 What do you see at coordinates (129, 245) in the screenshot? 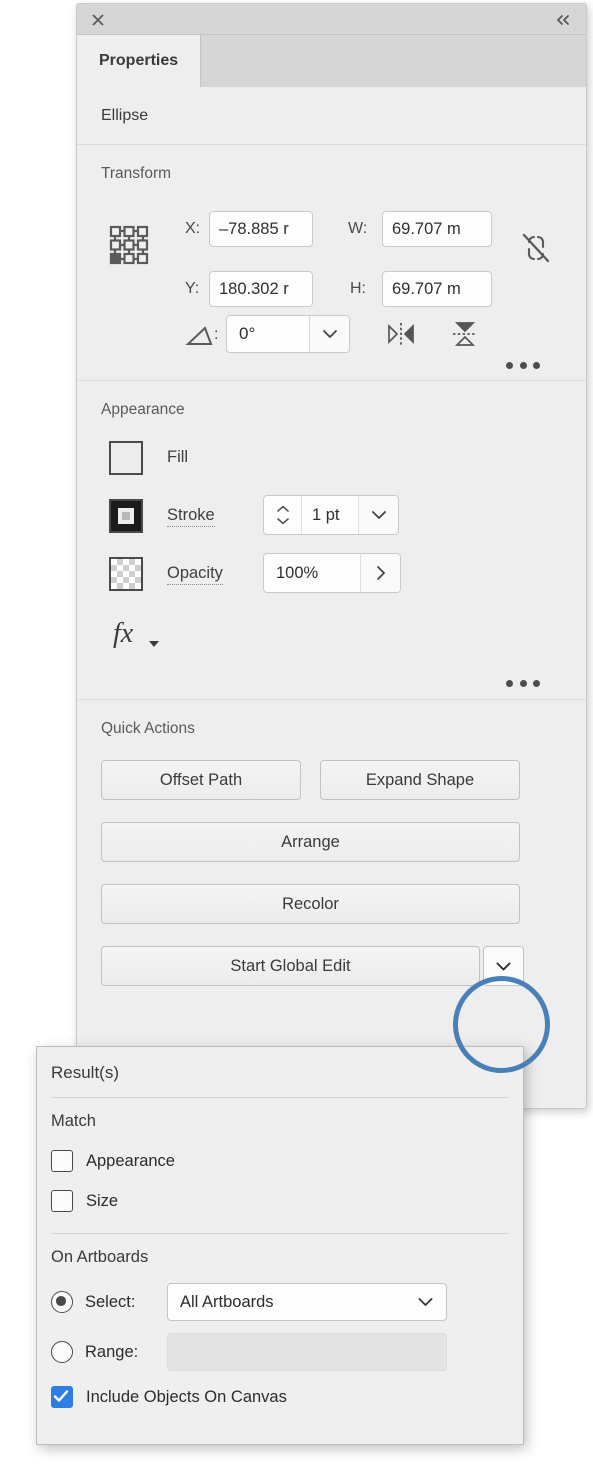
I see `reference-point-grid-icon` at bounding box center [129, 245].